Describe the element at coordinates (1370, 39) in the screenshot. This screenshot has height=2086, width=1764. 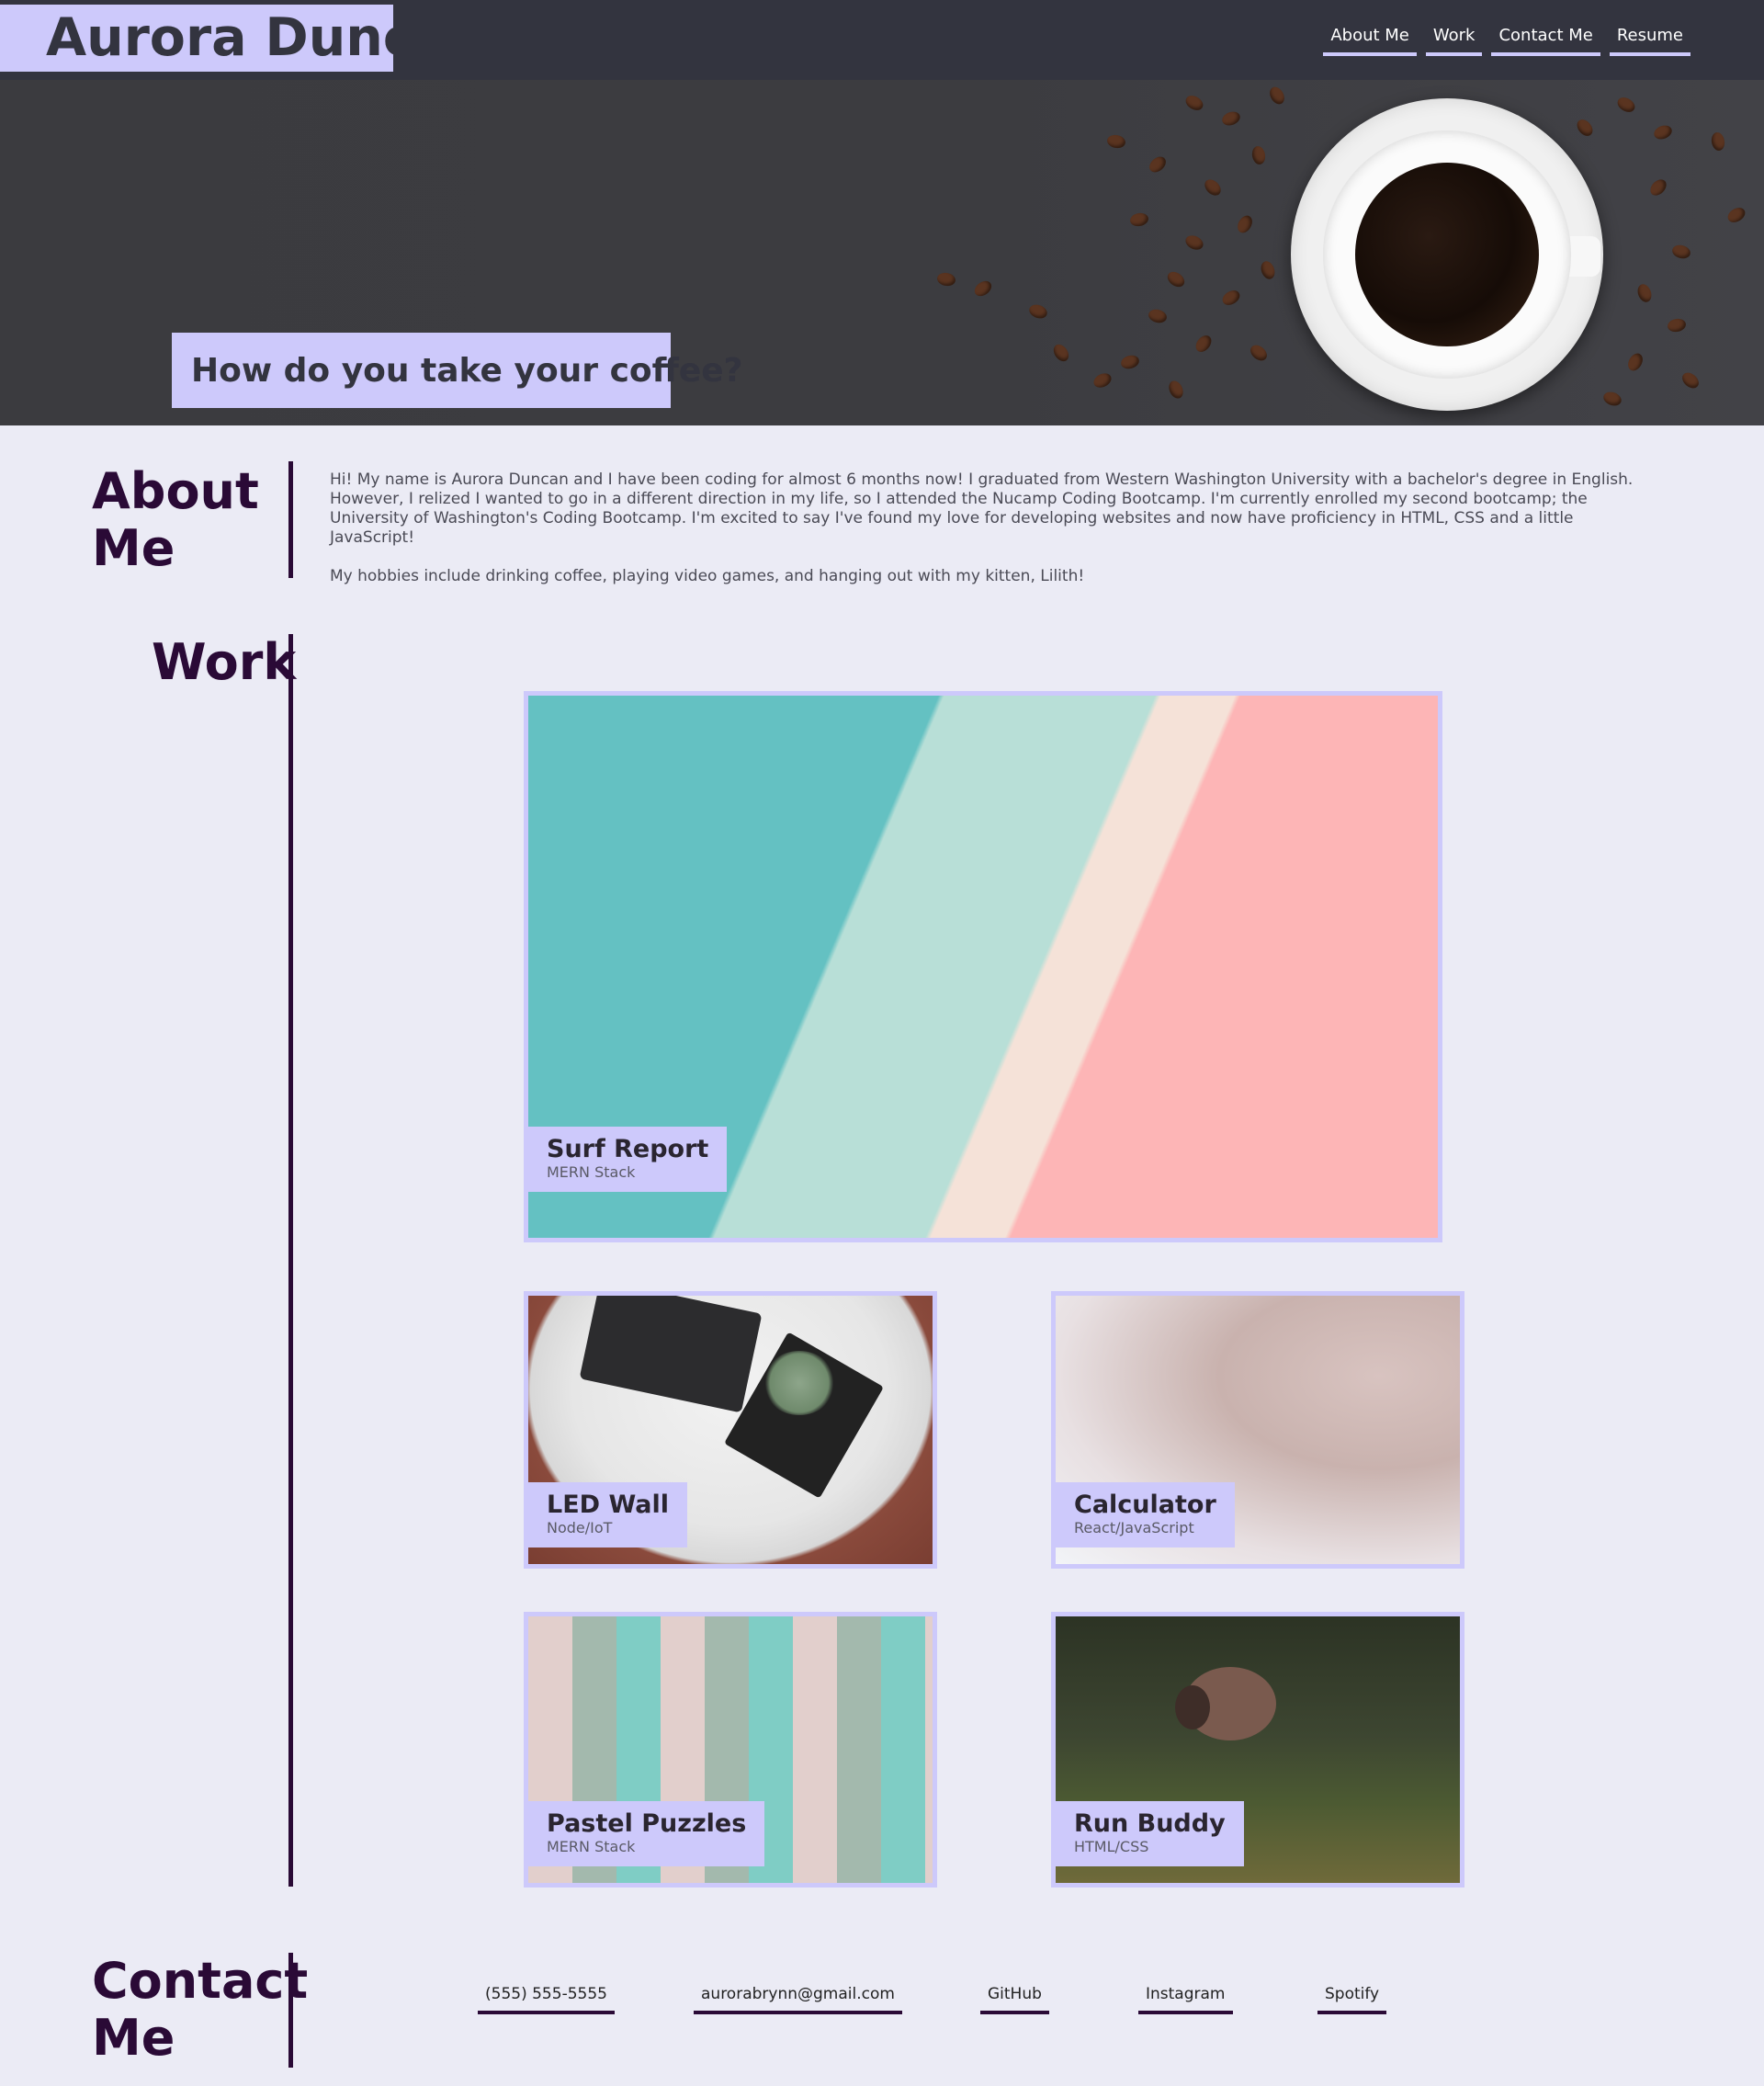
I see `nav-link-about-me: About Me` at that location.